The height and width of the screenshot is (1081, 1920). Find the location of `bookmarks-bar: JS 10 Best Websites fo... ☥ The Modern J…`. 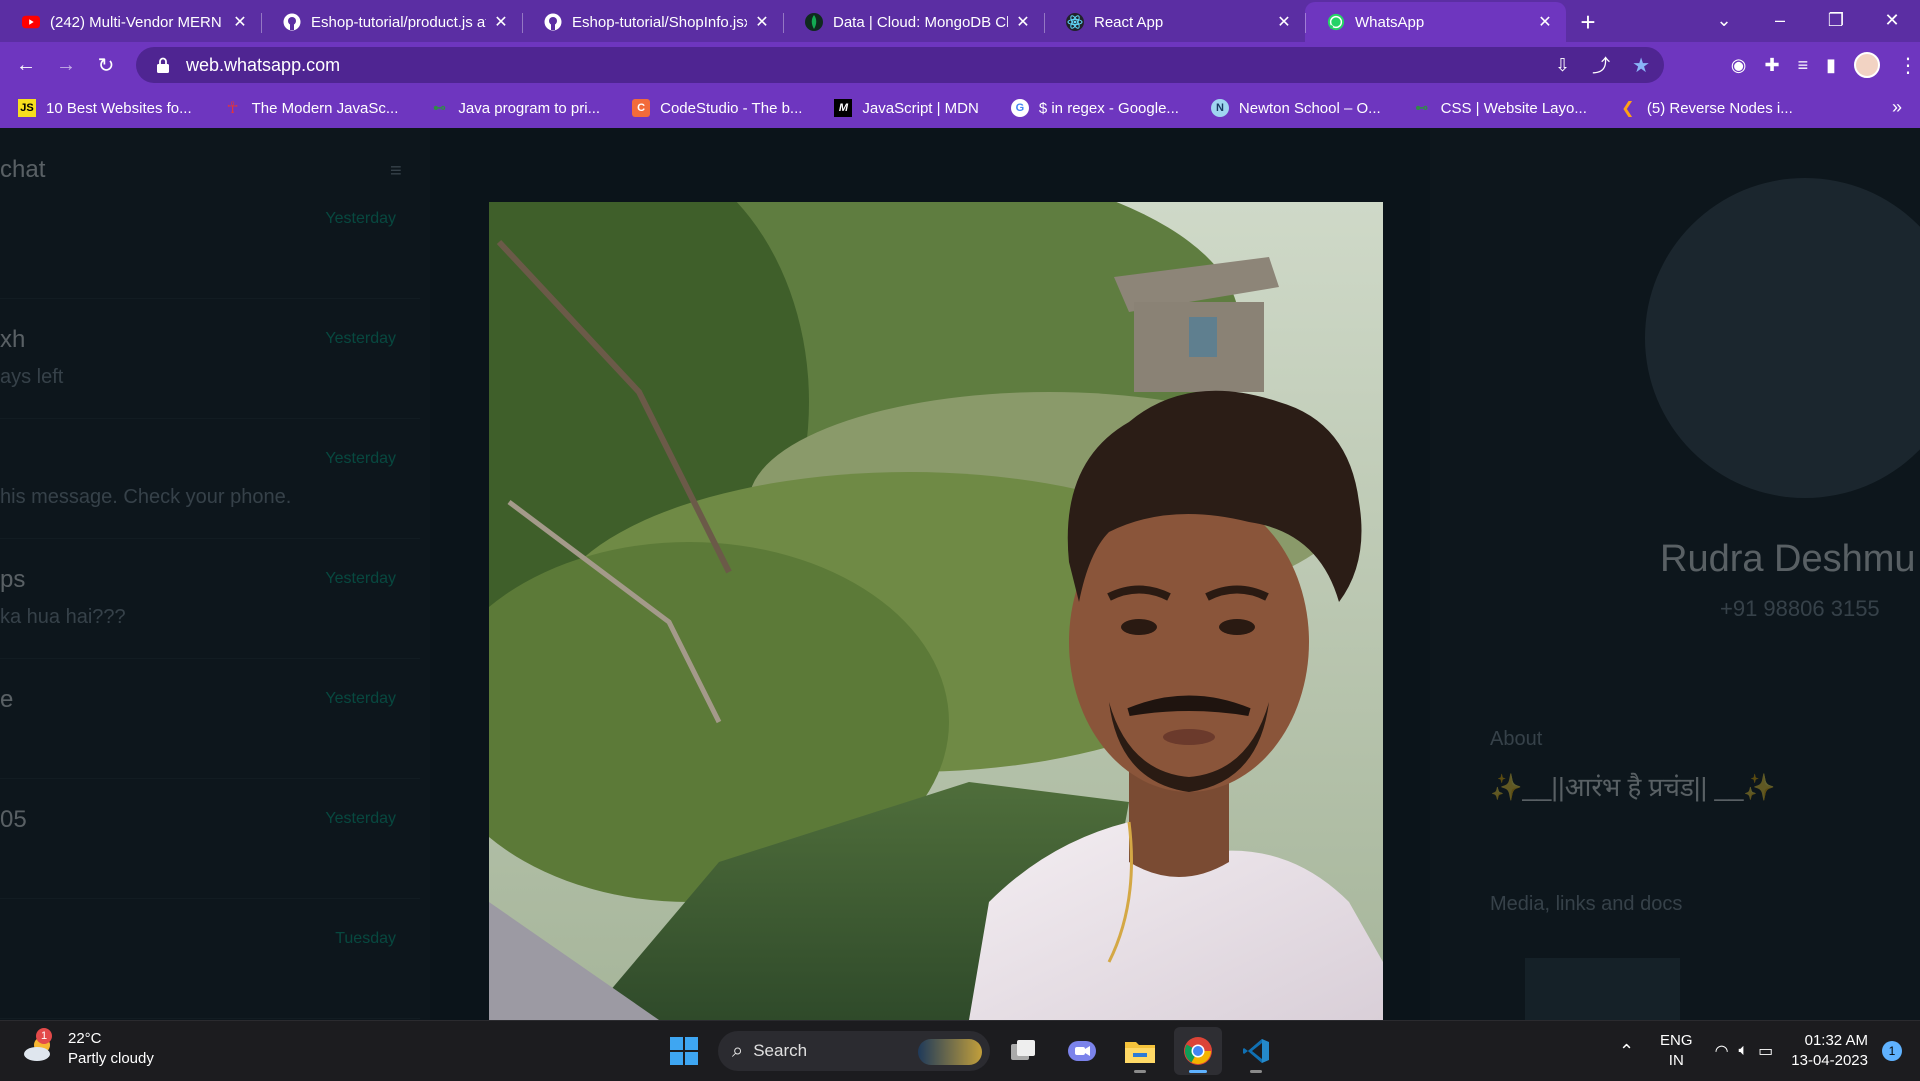

bookmarks-bar: JS 10 Best Websites fo... ☥ The Modern J… is located at coordinates (960, 108).